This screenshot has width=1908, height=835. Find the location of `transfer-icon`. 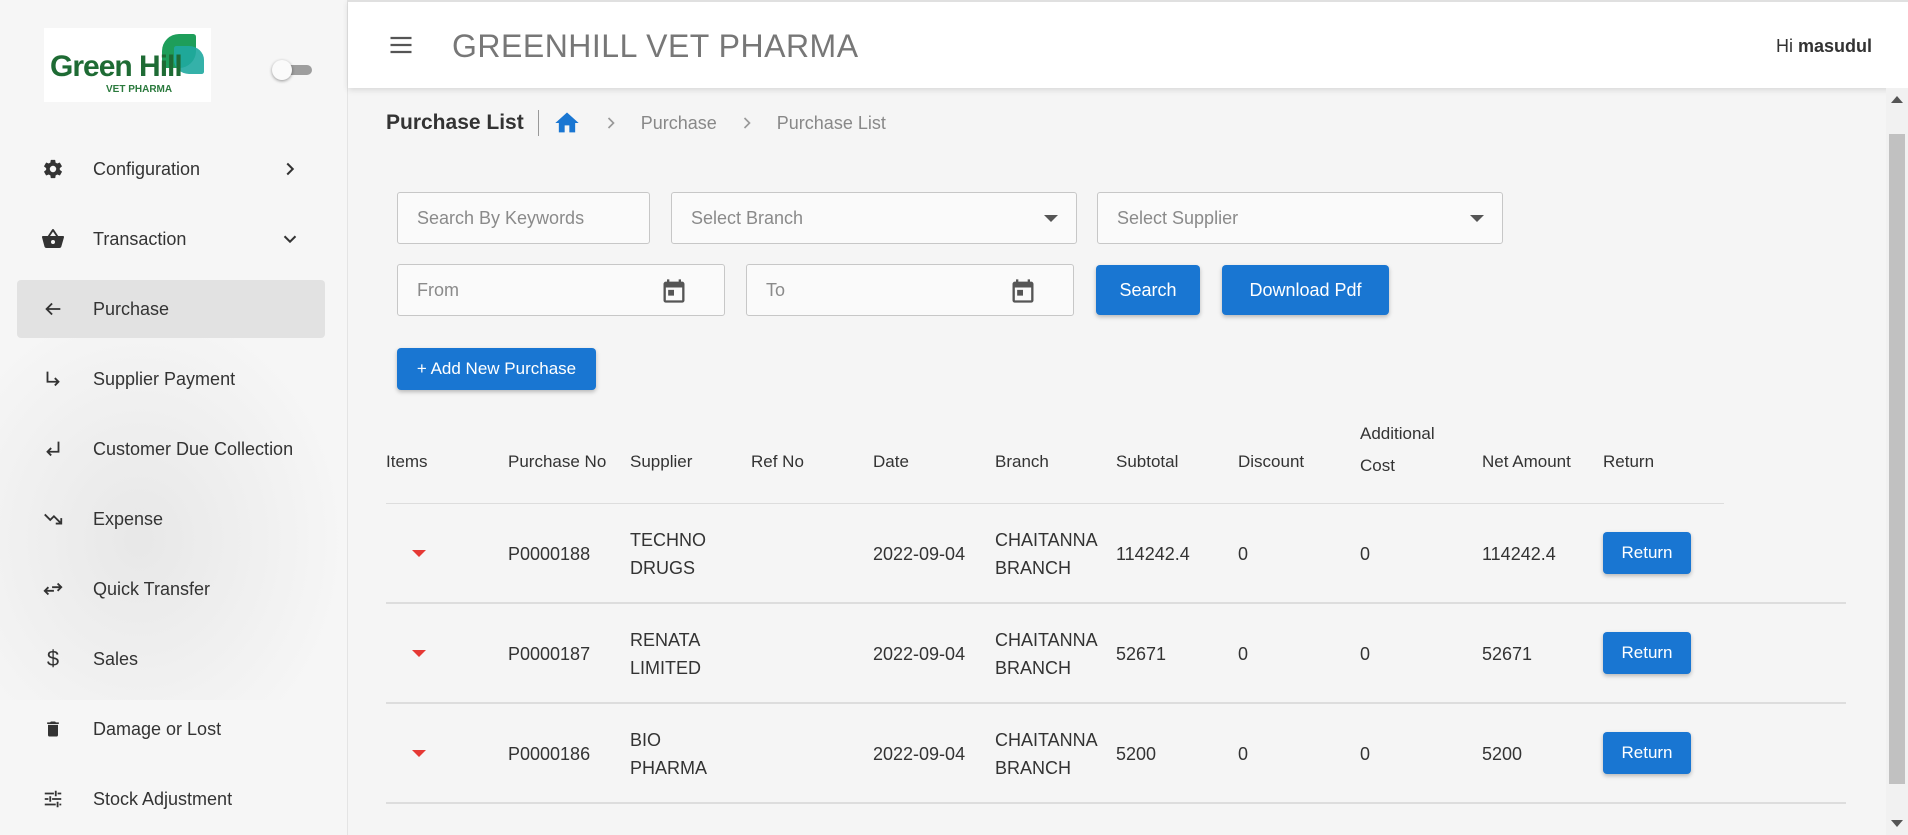

transfer-icon is located at coordinates (53, 589).